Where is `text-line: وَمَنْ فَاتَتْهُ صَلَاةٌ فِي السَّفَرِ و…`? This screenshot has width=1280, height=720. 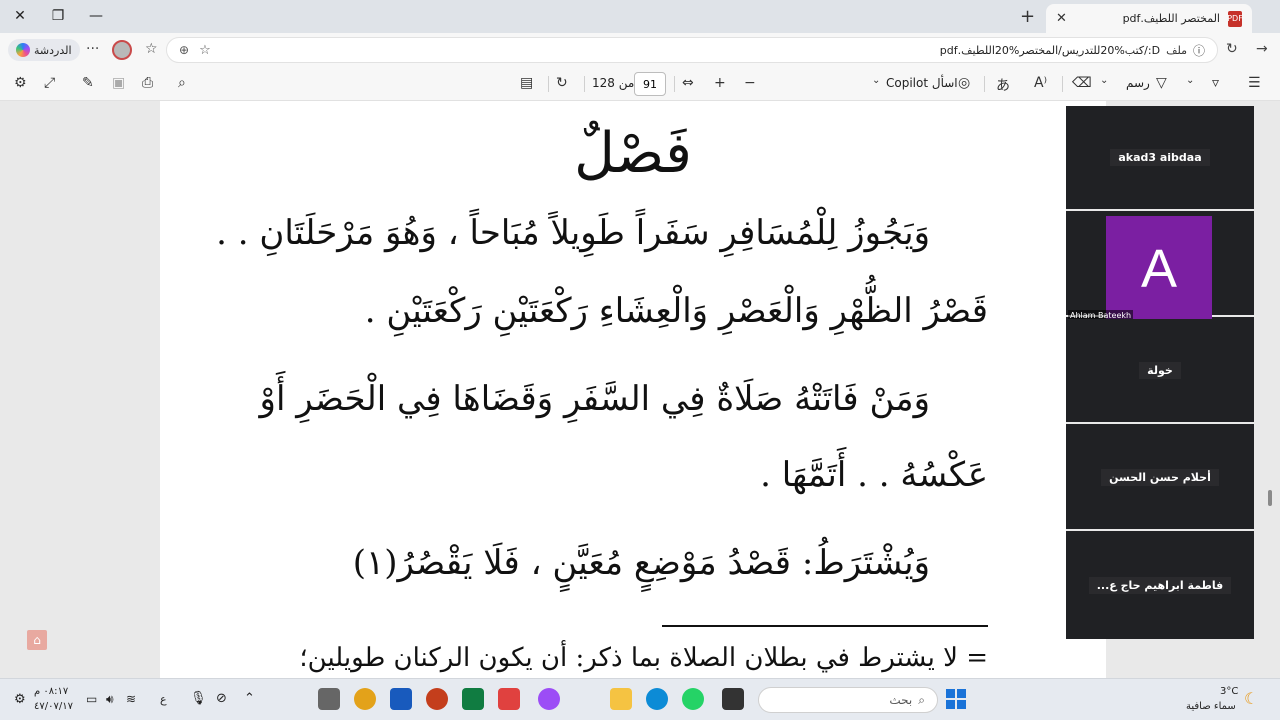
text-line: وَمَنْ فَاتَتْهُ صَلَاةٌ فِي السَّفَرِ و… is located at coordinates (594, 399).